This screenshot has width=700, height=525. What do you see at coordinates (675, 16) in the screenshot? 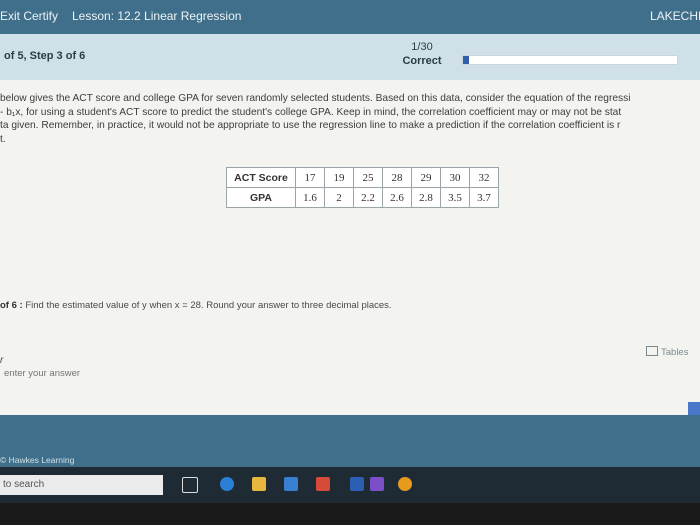
I see `user-name: LAKECHI/` at bounding box center [675, 16].